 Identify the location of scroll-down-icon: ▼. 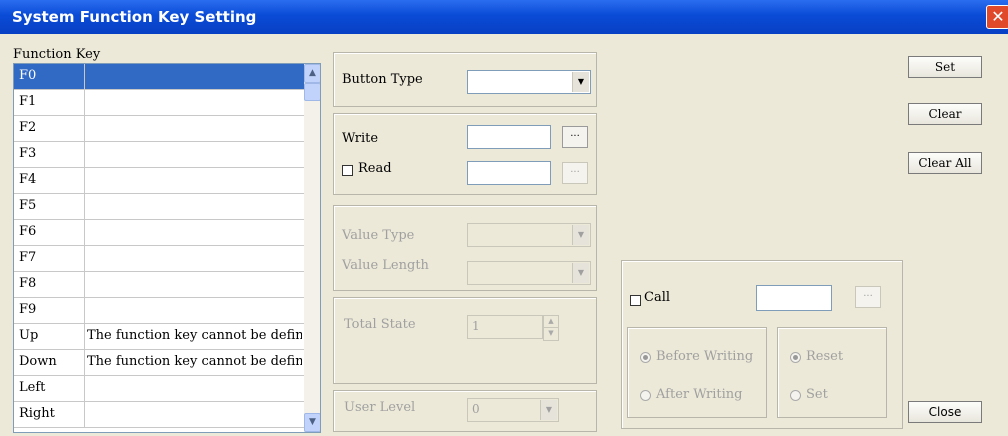
(312, 422).